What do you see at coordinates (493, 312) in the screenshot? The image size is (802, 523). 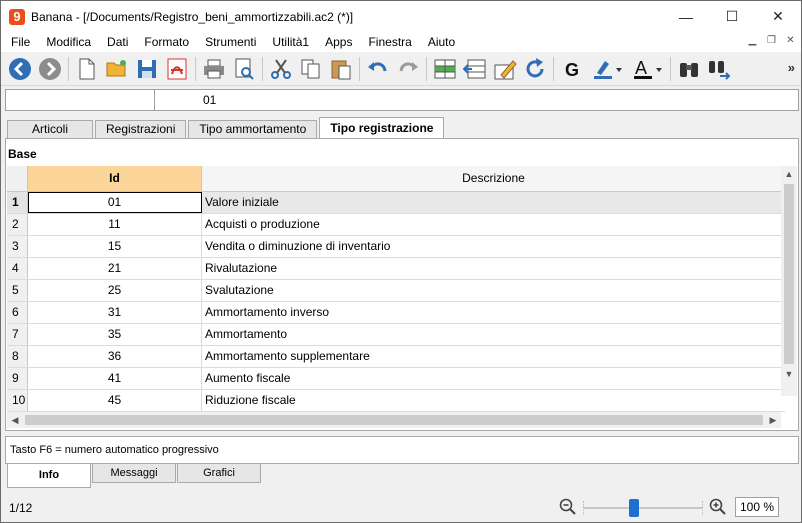 I see `cell-descrizione: Ammortamento inverso` at bounding box center [493, 312].